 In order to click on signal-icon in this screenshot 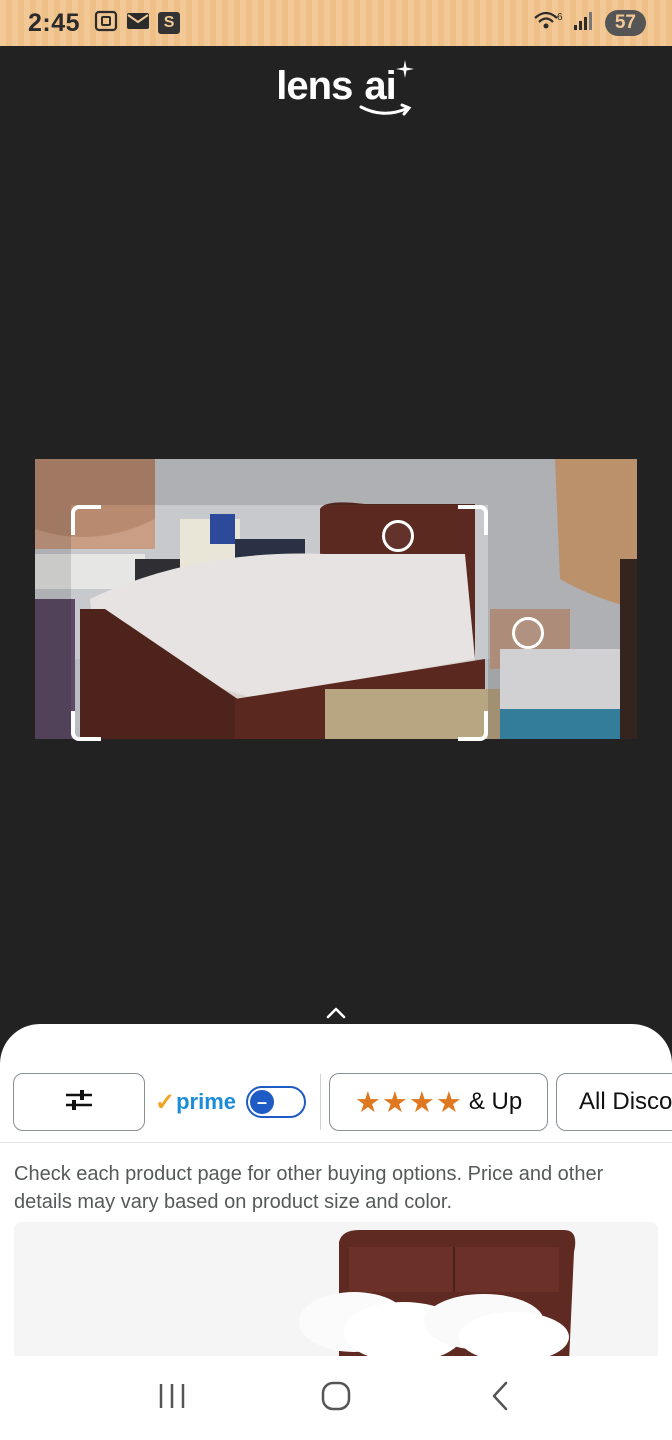, I will do `click(584, 23)`.